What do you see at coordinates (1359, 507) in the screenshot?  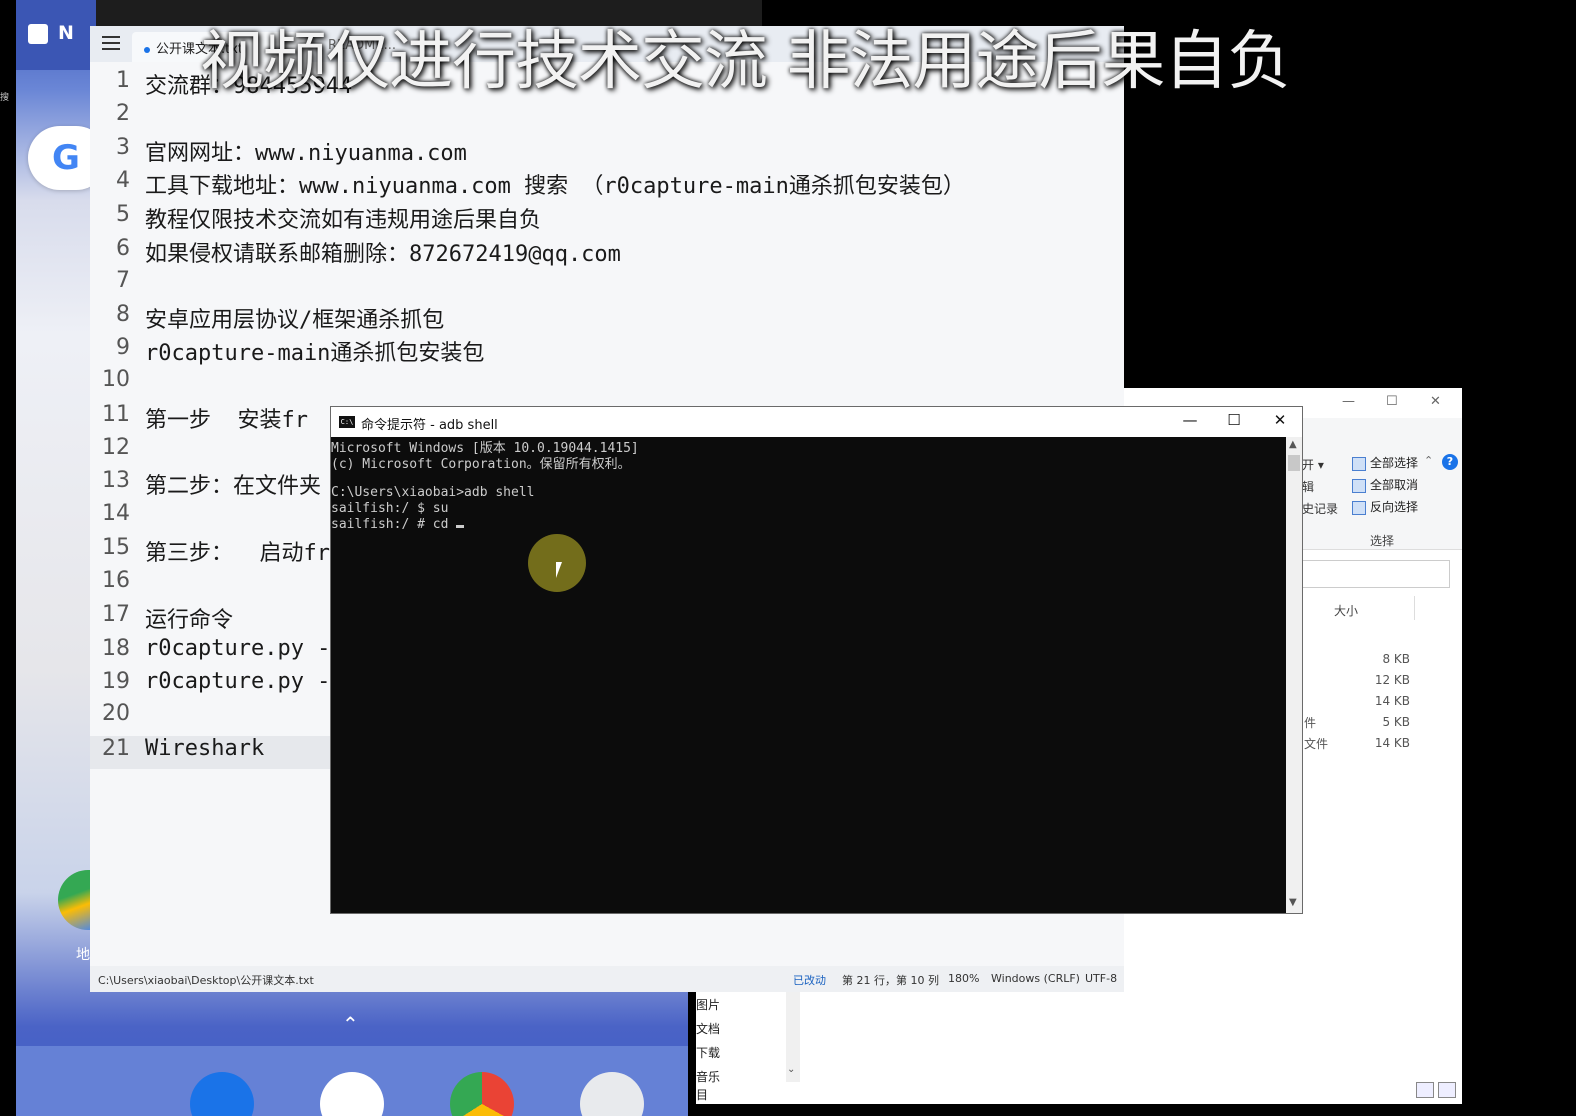 I see `invert-selection-icon` at bounding box center [1359, 507].